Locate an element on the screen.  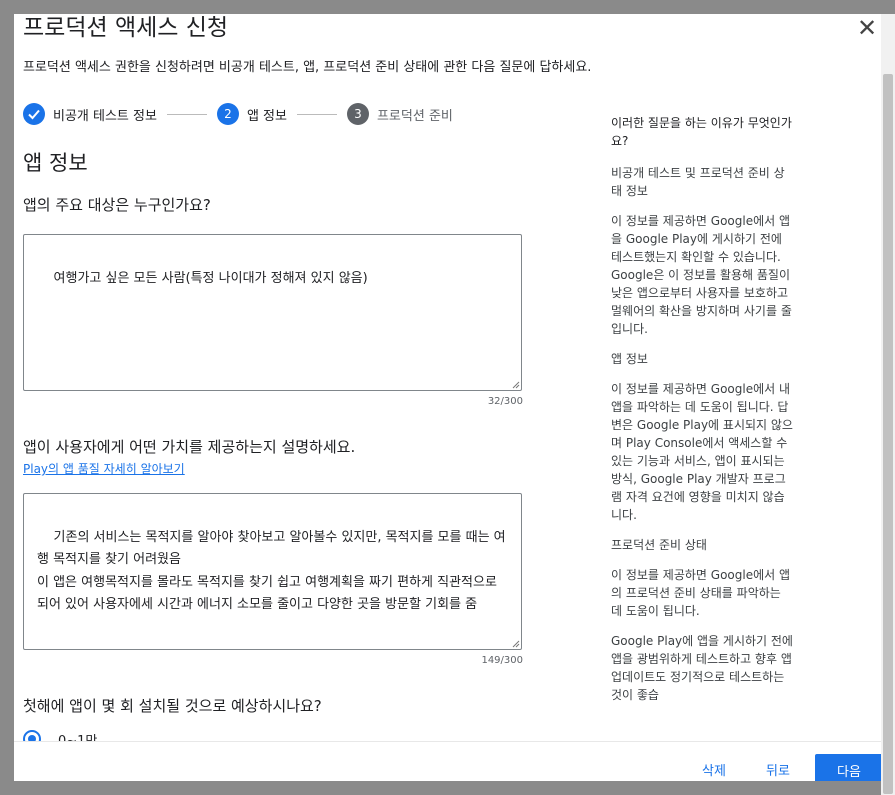
char-counter: 149/300 is located at coordinates (502, 660).